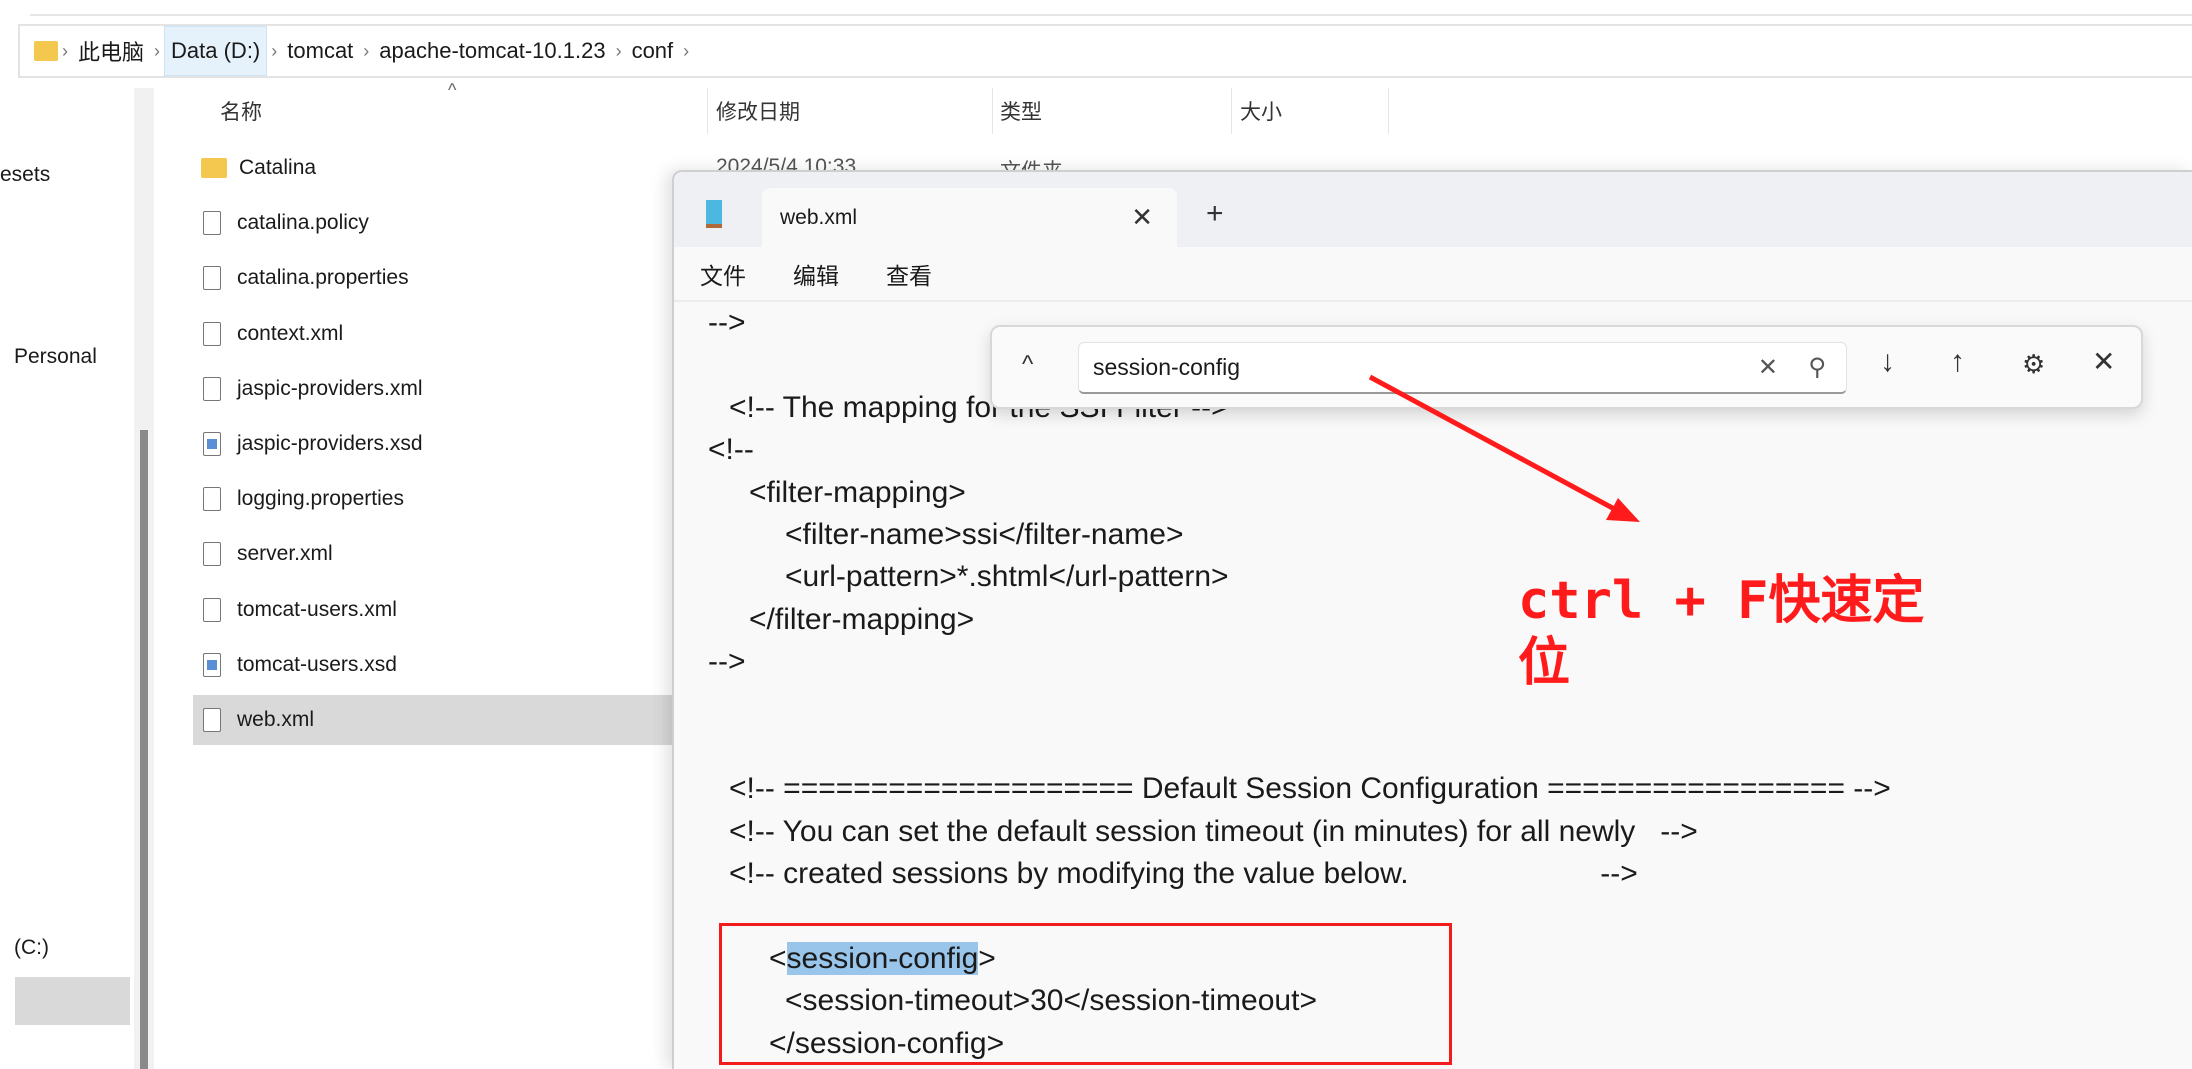  What do you see at coordinates (432, 334) in the screenshot?
I see `file-row: context.xml` at bounding box center [432, 334].